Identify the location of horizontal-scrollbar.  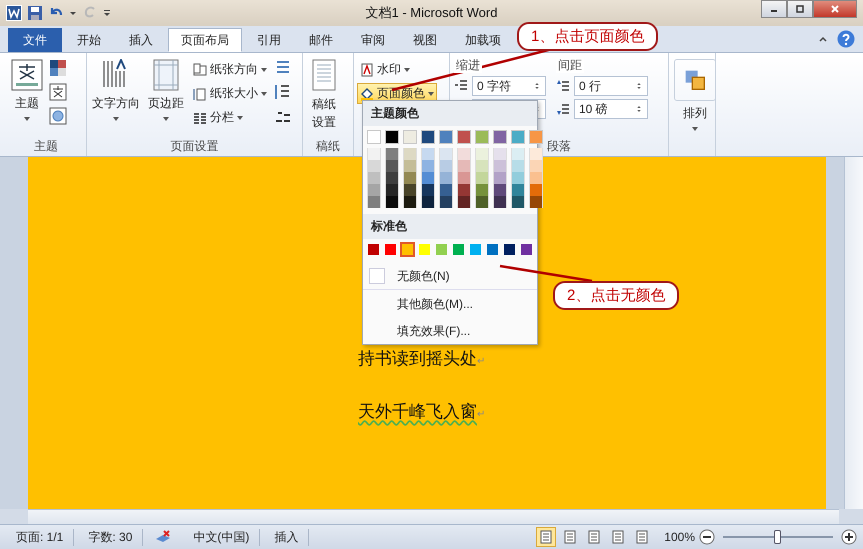
(433, 516).